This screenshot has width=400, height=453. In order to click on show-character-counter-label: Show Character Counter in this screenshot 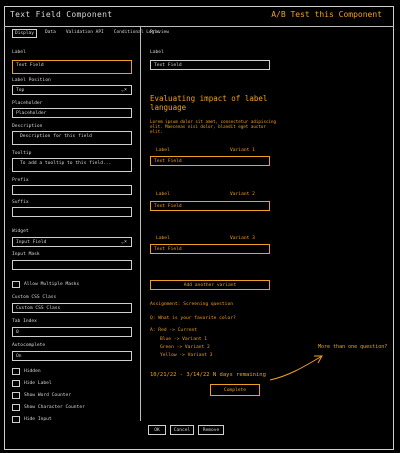, I will do `click(54, 407)`.